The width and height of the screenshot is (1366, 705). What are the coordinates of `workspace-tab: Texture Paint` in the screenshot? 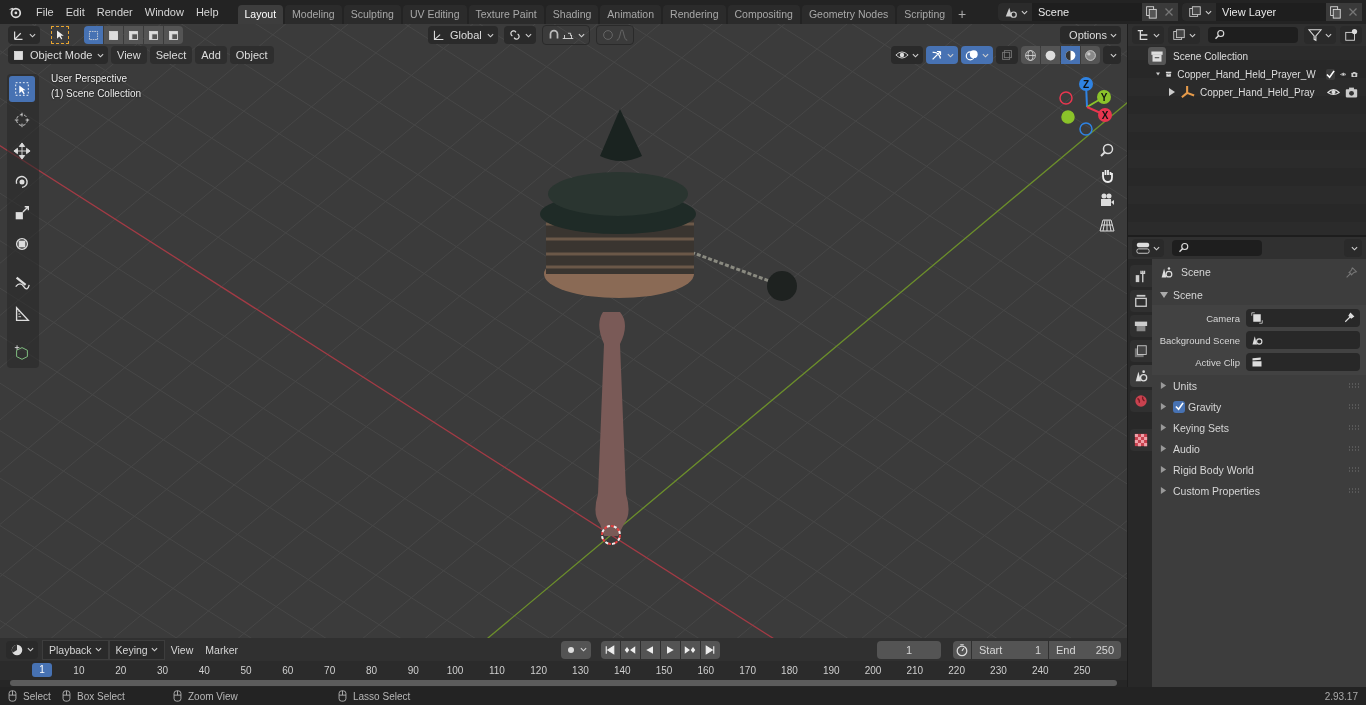 It's located at (506, 14).